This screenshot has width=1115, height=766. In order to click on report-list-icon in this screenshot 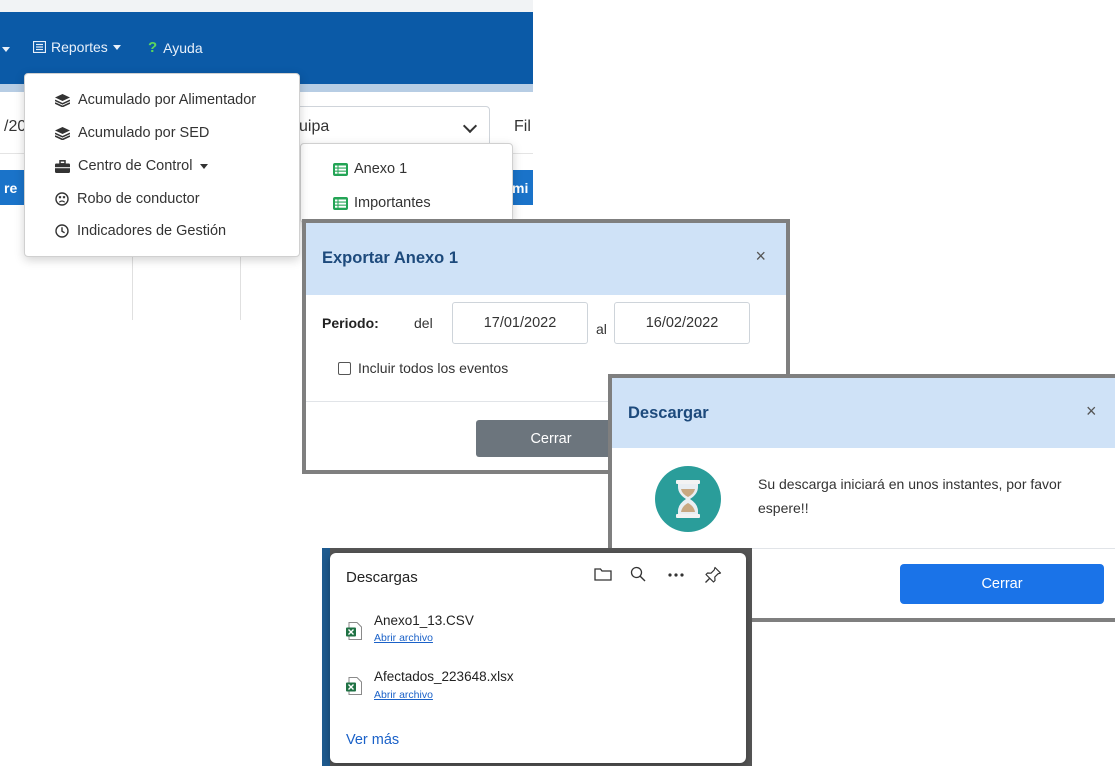, I will do `click(39, 47)`.